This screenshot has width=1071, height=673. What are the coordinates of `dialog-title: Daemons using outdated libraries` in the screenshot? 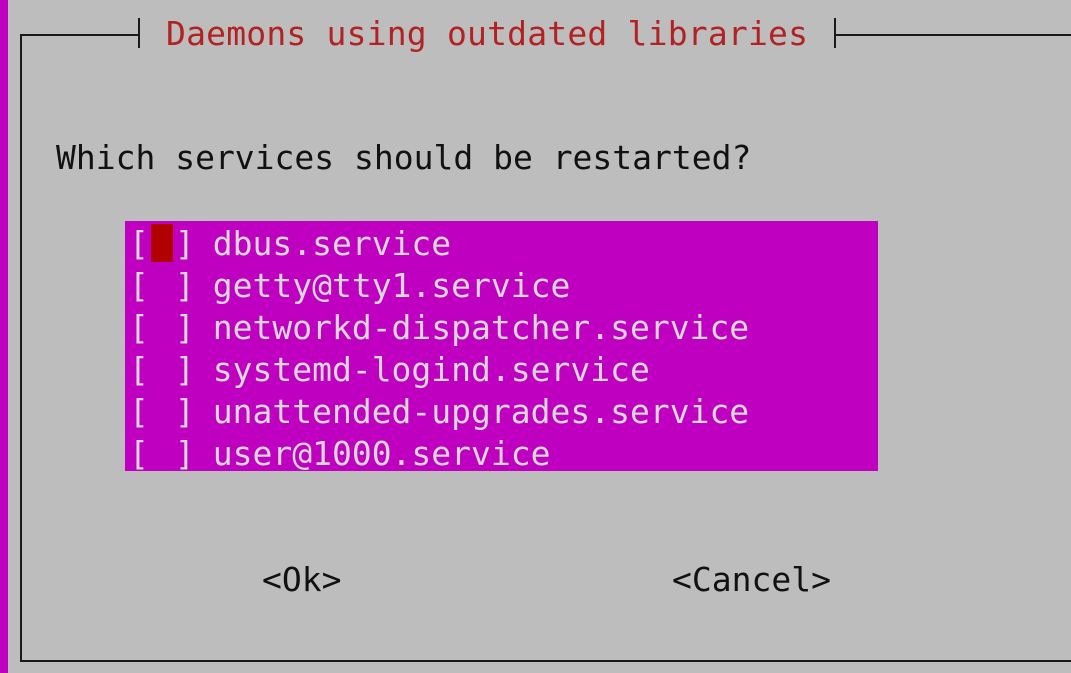 It's located at (487, 33).